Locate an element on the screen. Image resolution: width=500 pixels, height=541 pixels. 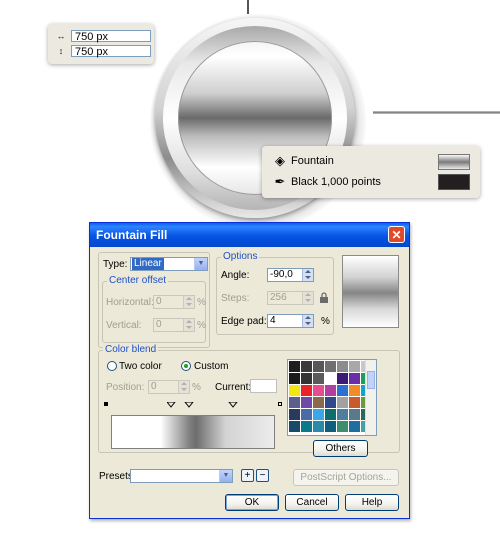
horizontal-input: 0 is located at coordinates (174, 302).